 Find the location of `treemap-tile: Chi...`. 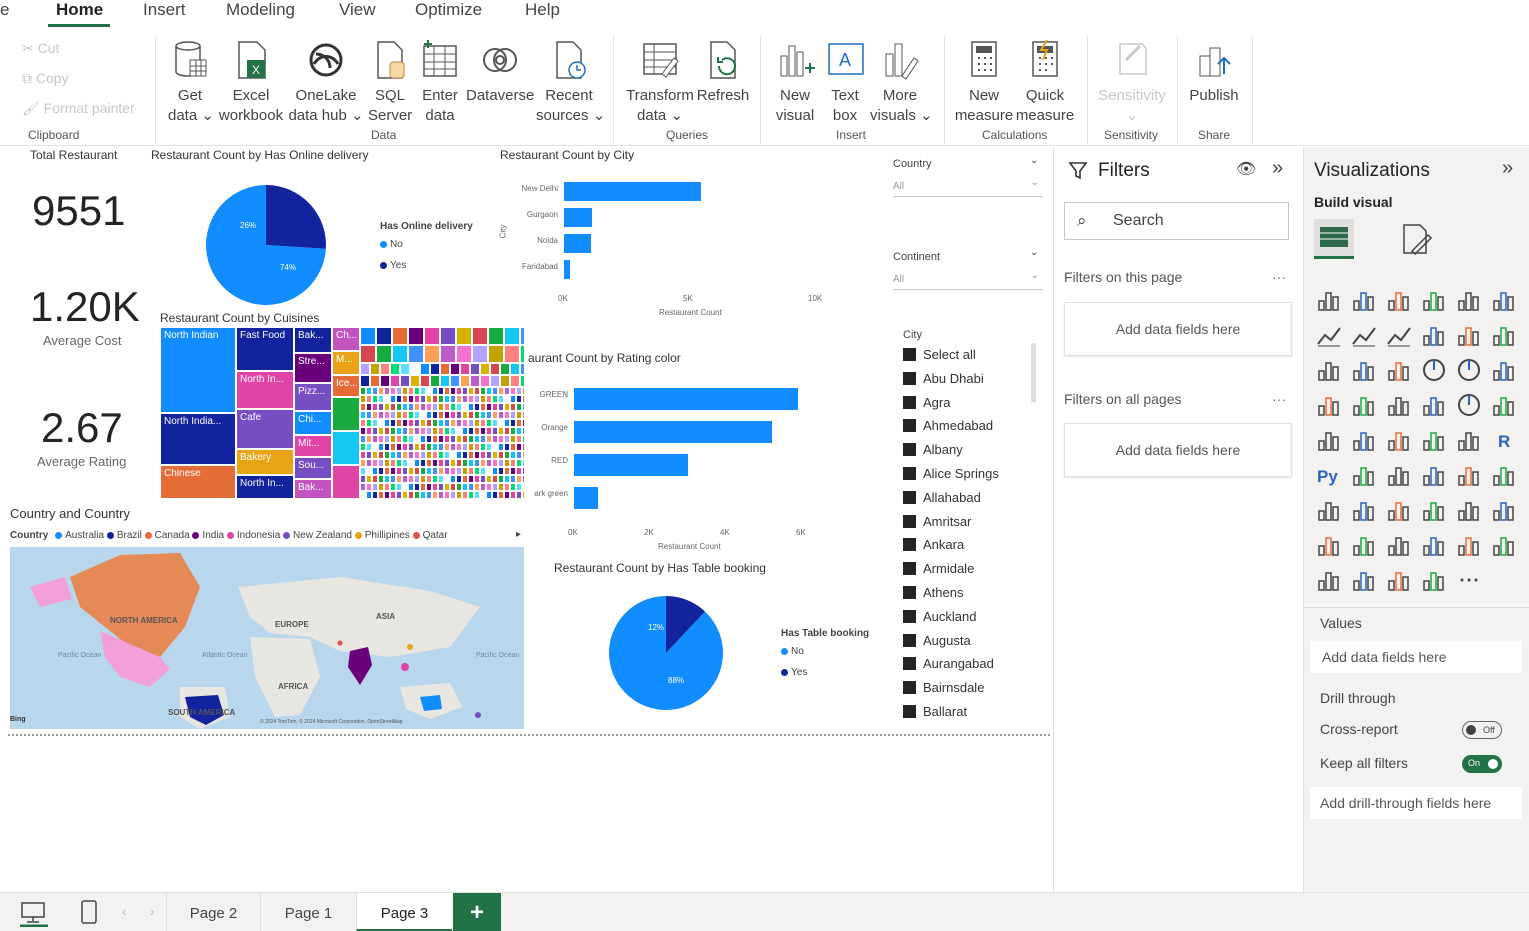

treemap-tile: Chi... is located at coordinates (313, 423).